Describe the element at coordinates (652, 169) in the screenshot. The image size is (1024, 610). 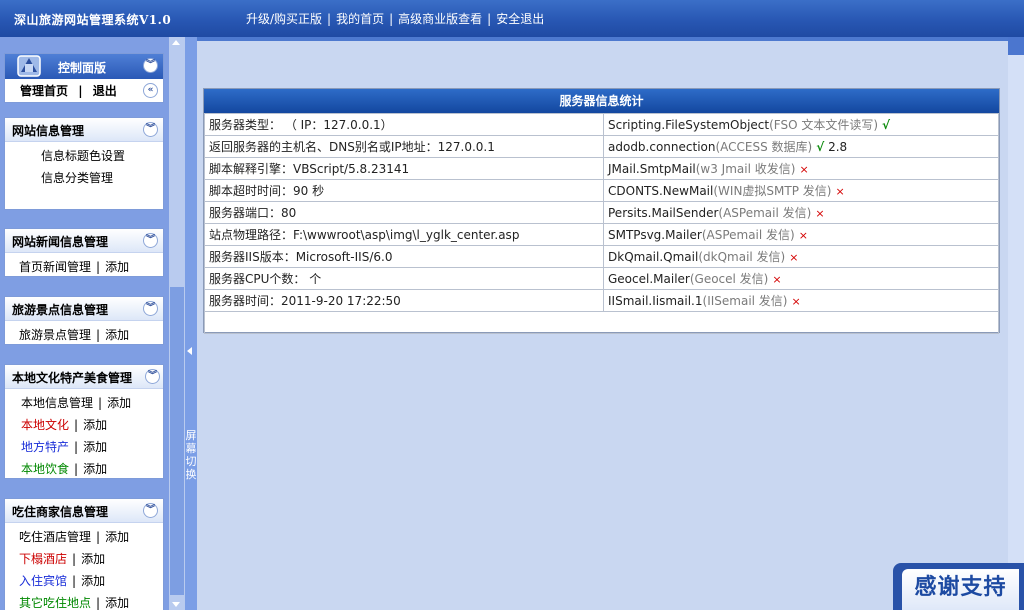
I see `component-name: JMail.SmtpMail` at that location.